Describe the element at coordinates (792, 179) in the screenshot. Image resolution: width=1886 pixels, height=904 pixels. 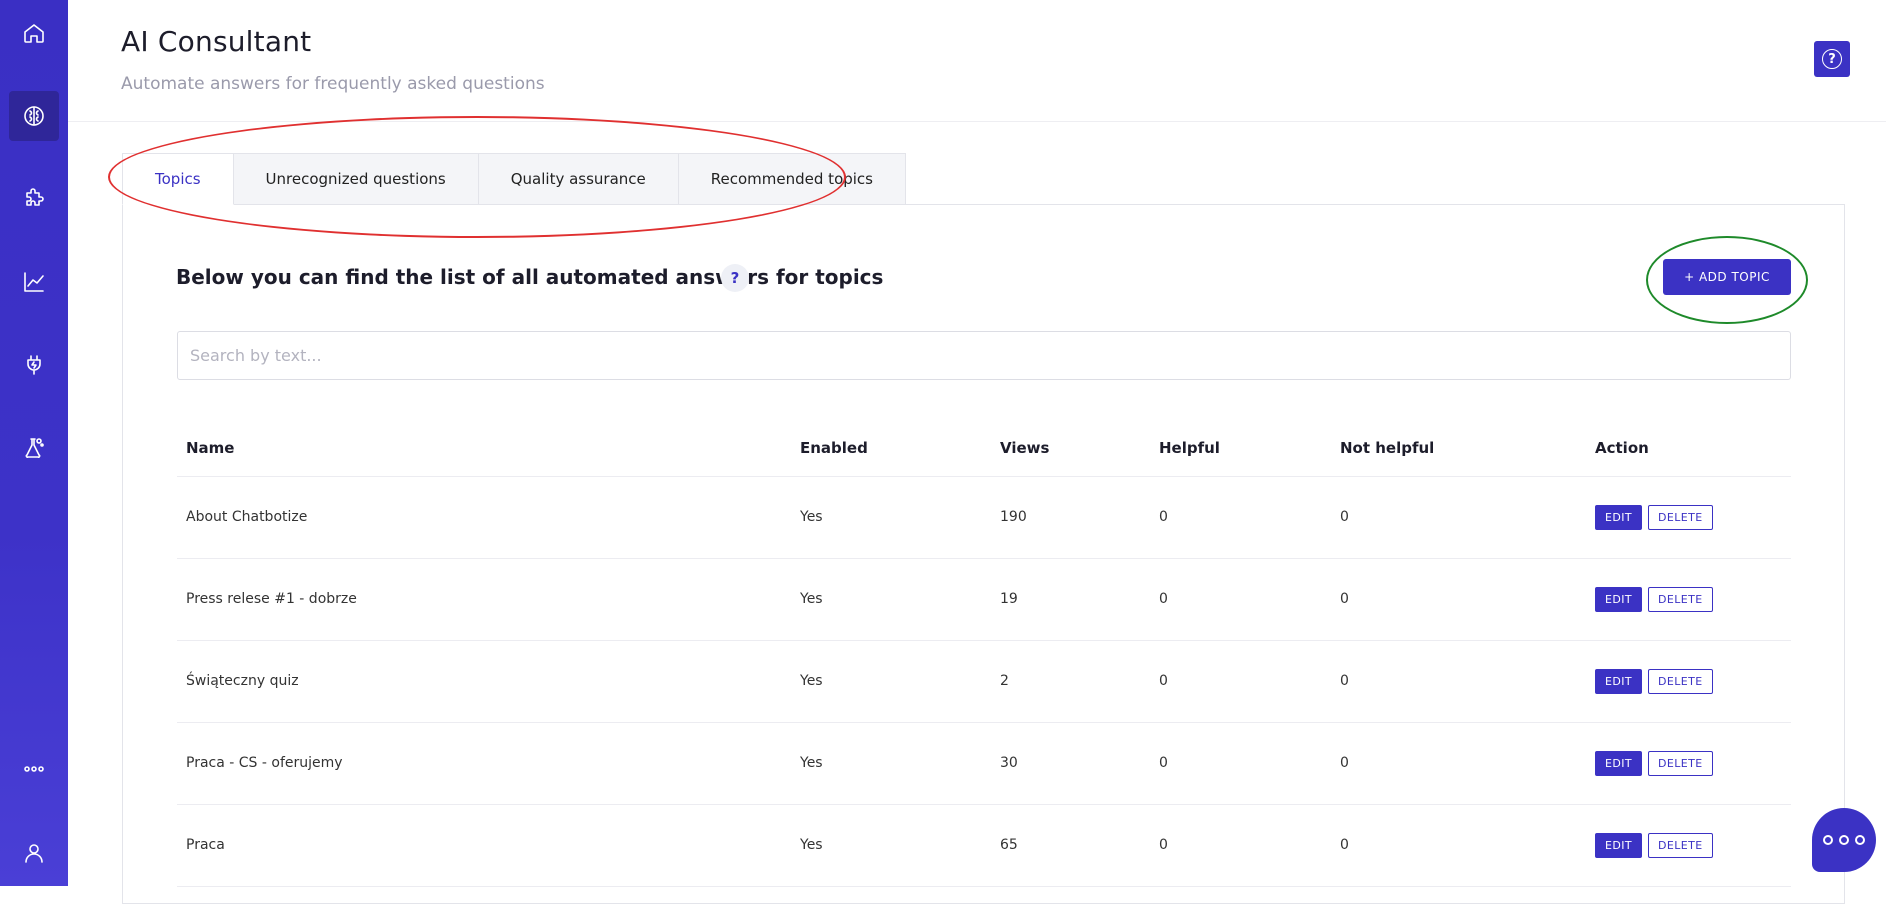
I see `tab-recommended-topics: Recommended topics` at that location.